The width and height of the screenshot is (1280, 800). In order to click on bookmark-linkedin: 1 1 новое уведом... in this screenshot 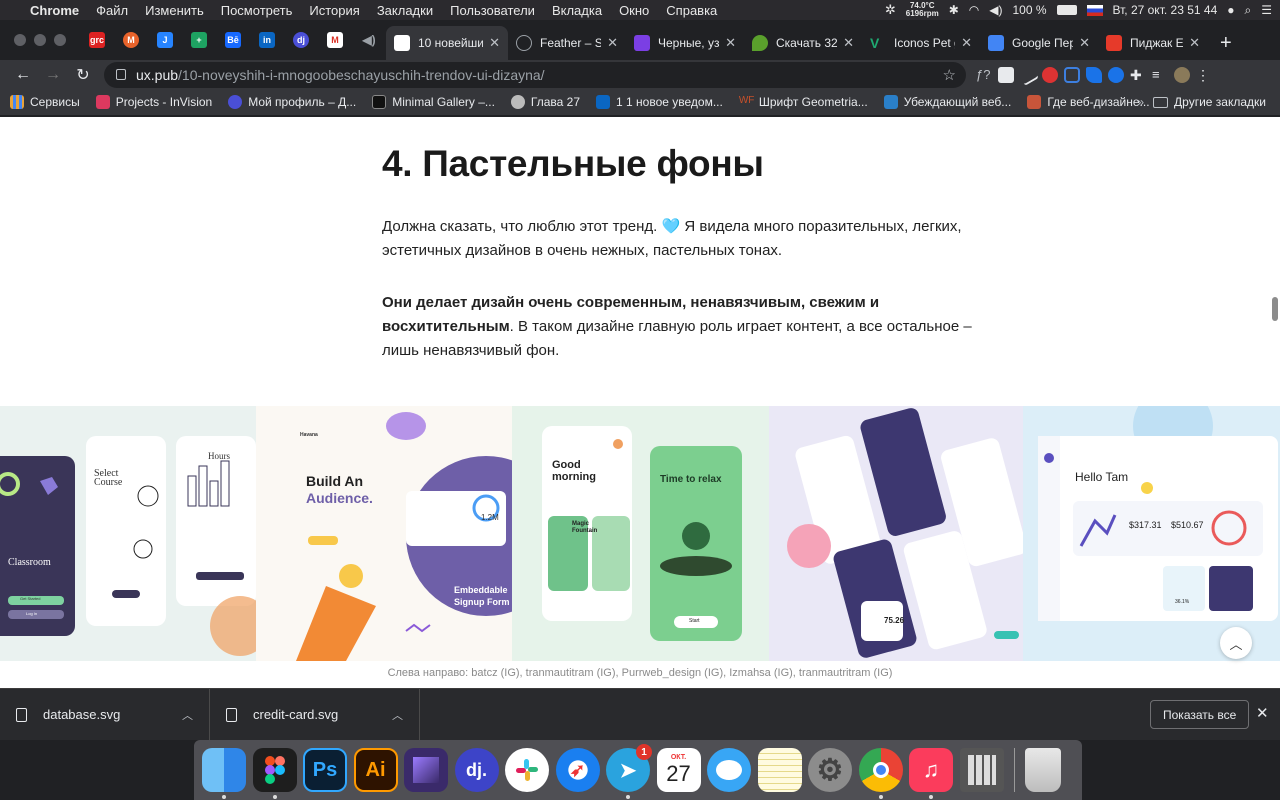, I will do `click(659, 102)`.